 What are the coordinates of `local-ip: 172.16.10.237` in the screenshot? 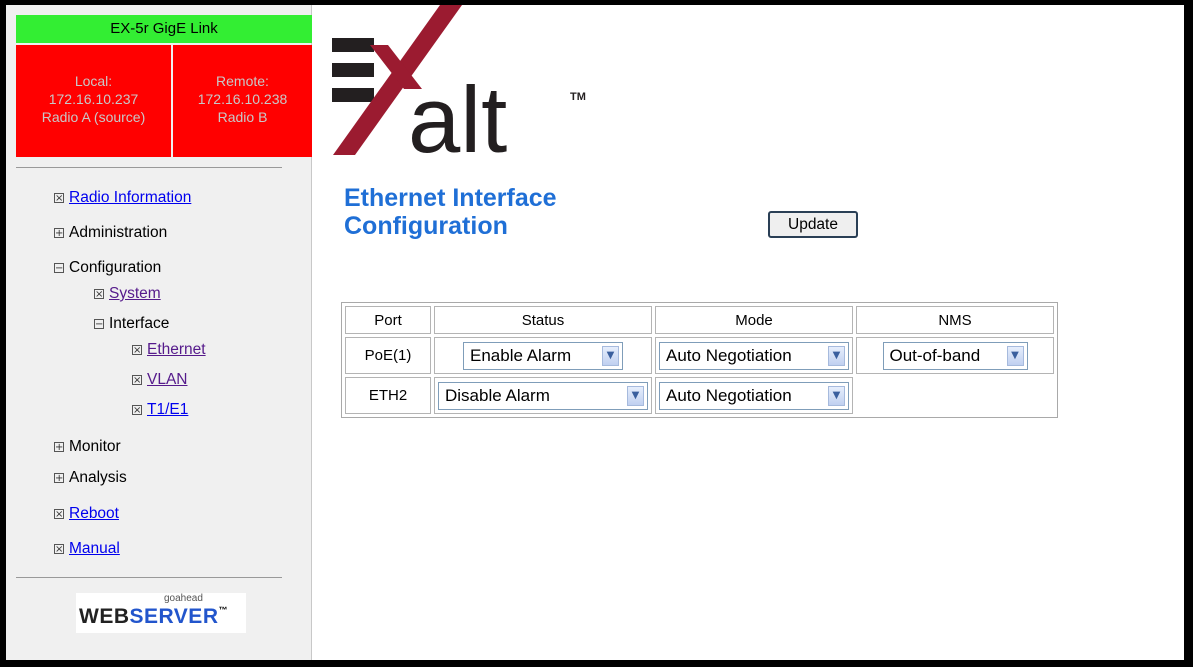 It's located at (93, 99).